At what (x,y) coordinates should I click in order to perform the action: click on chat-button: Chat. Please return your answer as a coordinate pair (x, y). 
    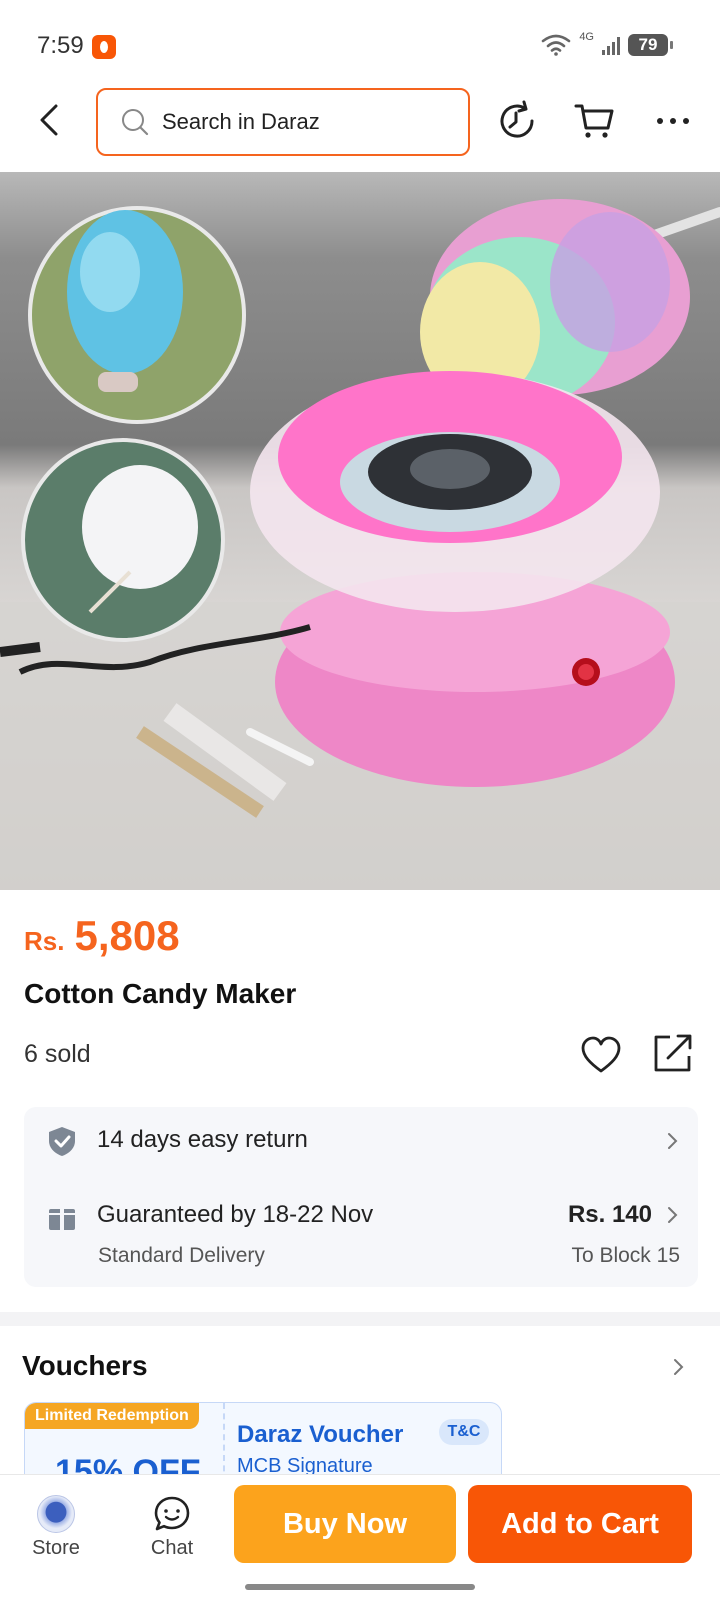
    Looking at the image, I should click on (172, 1527).